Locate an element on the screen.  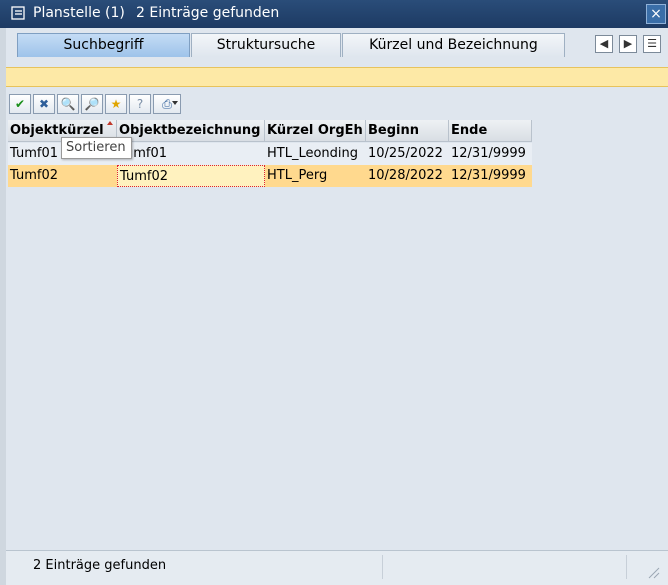
status-text: 2 Einträge gefunden is located at coordinates (100, 565).